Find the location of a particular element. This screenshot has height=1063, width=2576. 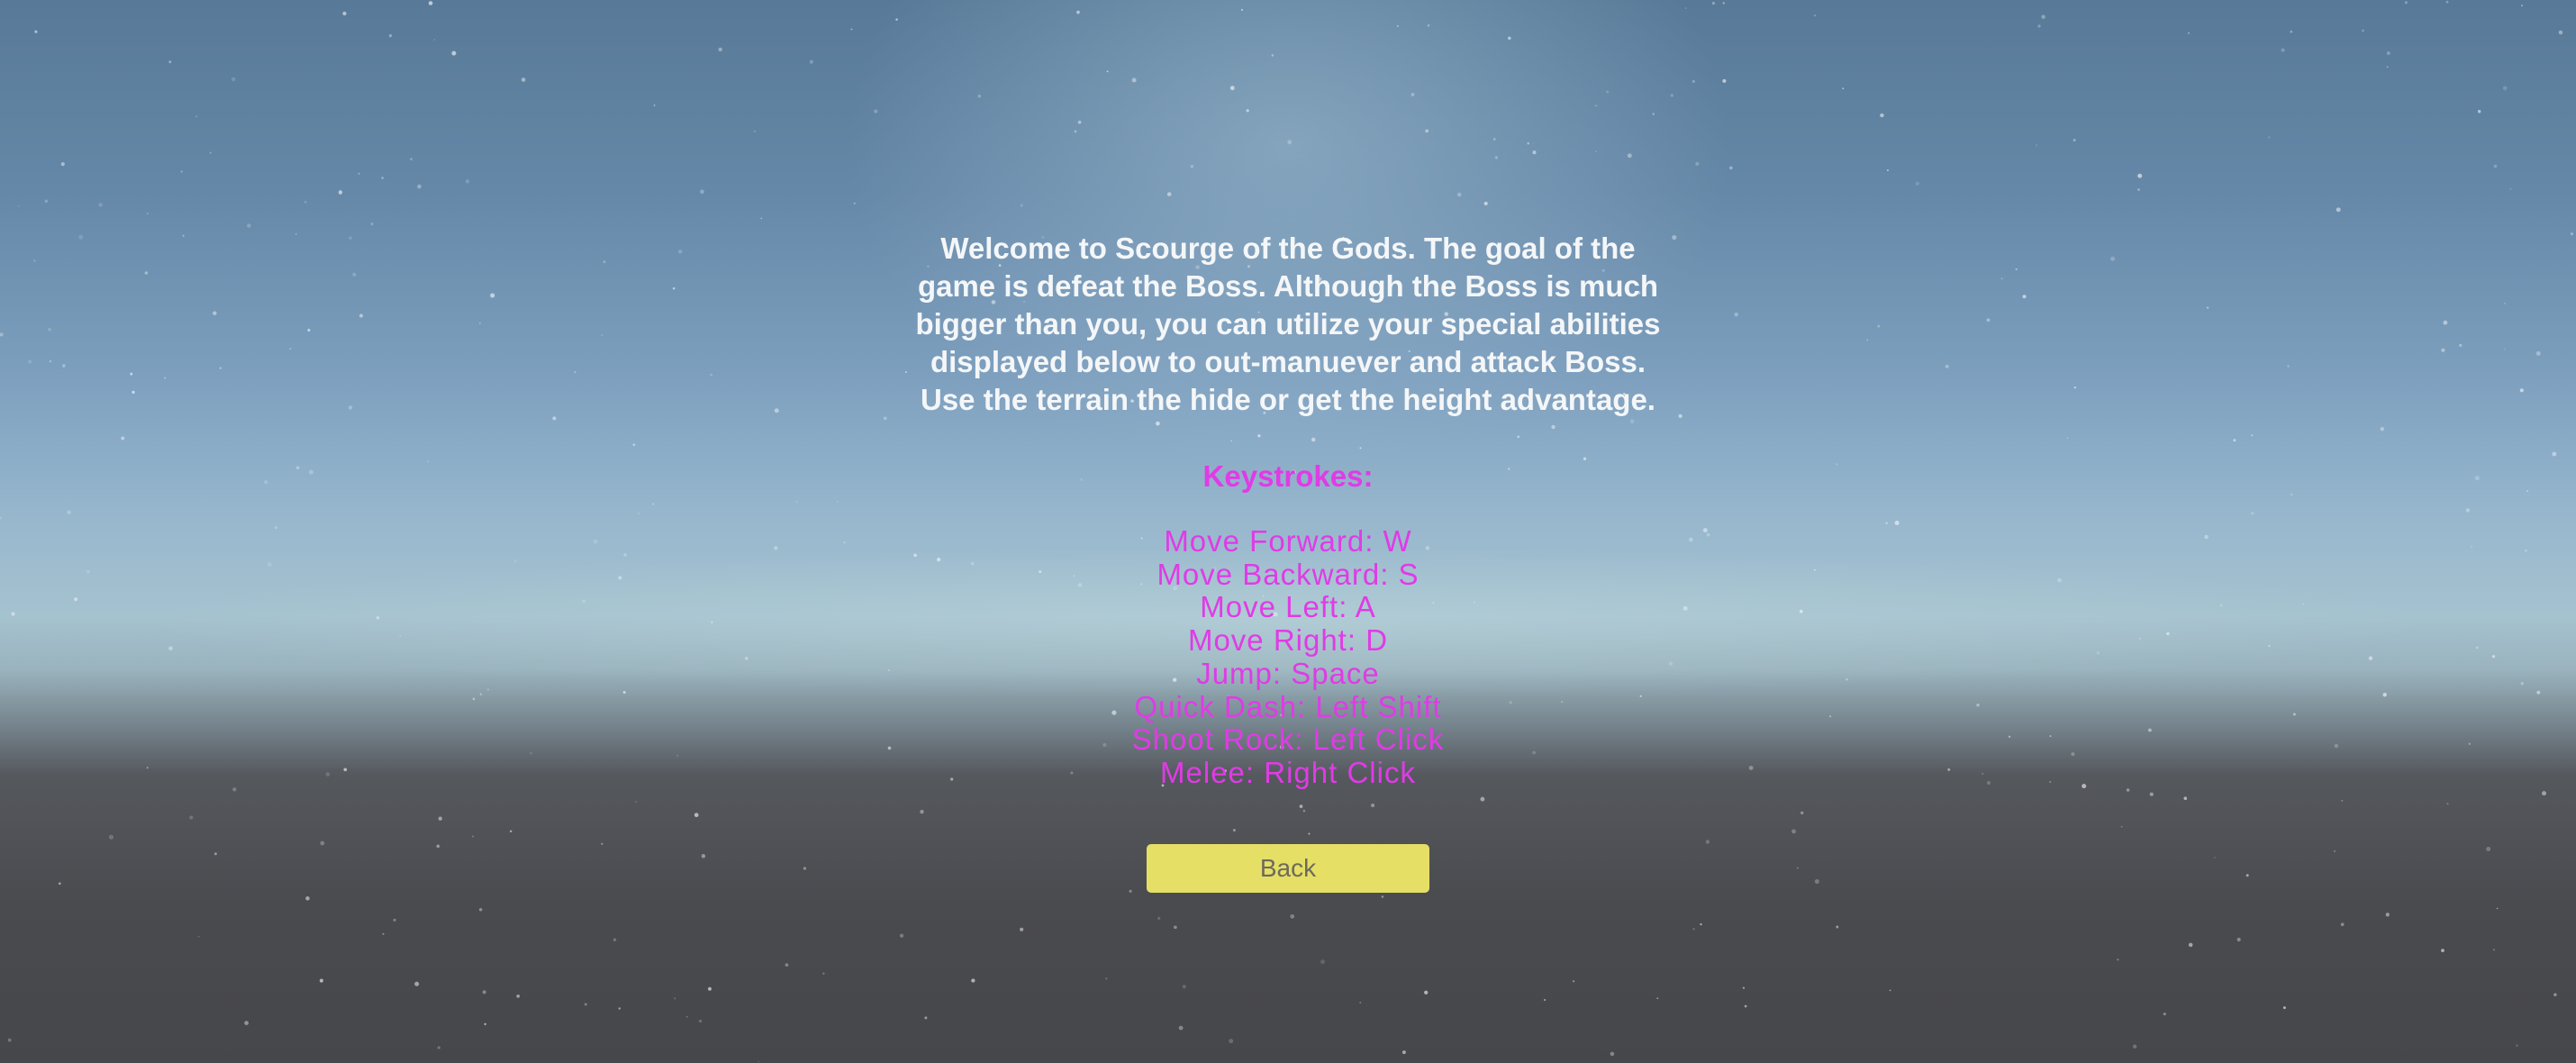

keystroke-move-backward: Move Backward: S is located at coordinates (1288, 574).